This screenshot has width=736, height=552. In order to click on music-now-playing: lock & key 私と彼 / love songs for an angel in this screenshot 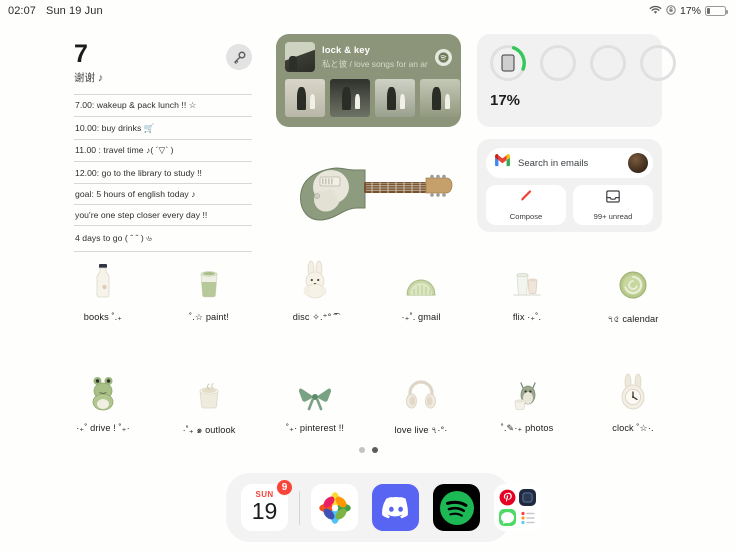, I will do `click(368, 57)`.